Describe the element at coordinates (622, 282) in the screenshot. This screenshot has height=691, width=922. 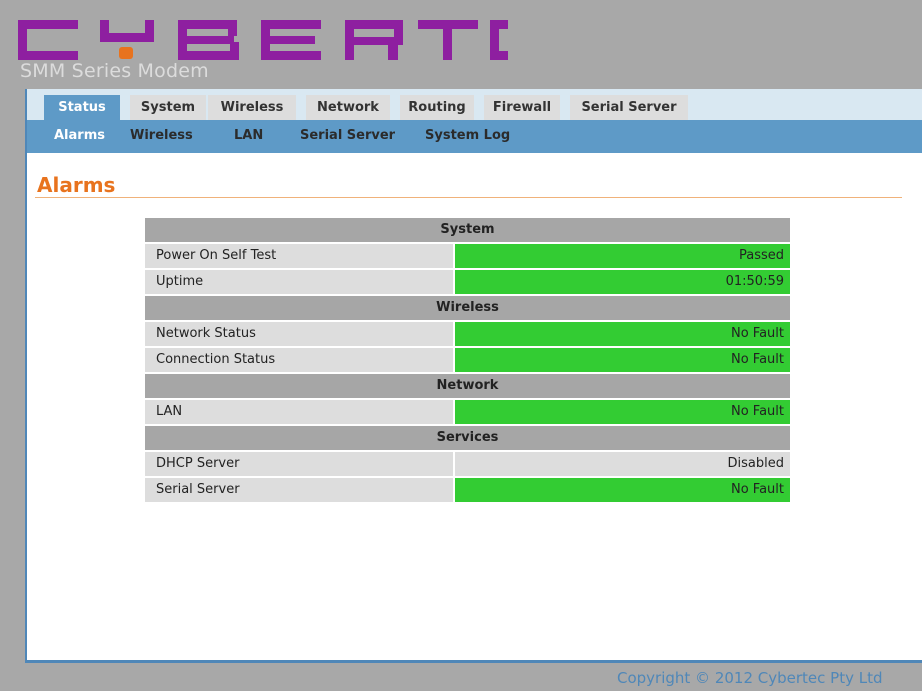
I see `alarm-status-value: 01:50:59` at that location.